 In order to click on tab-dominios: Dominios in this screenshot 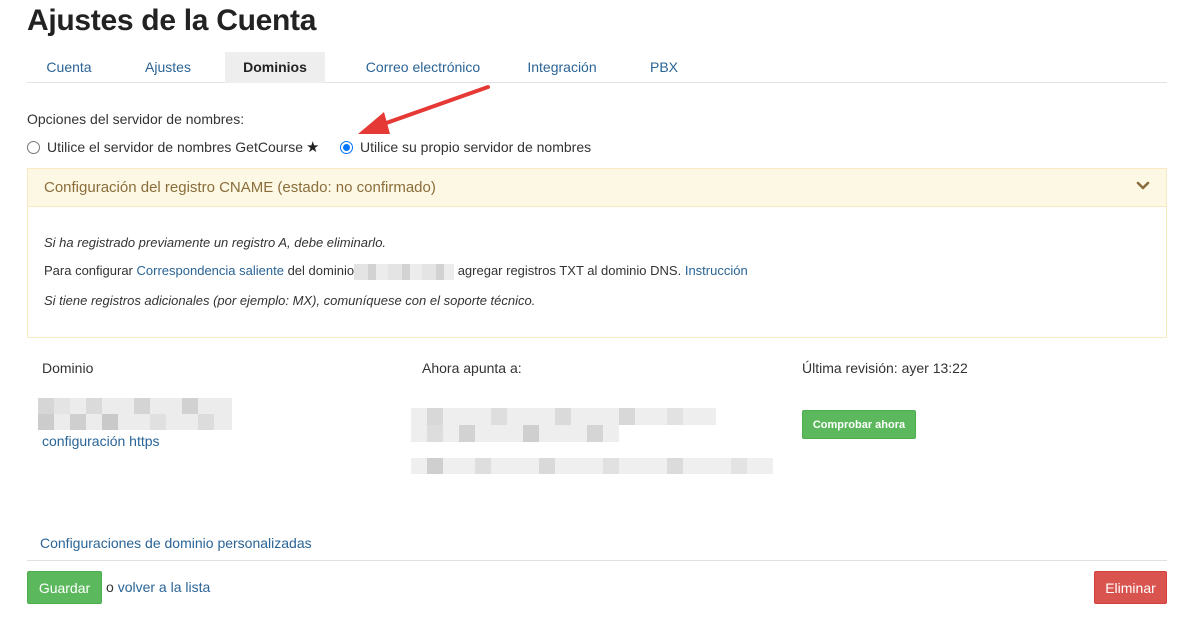, I will do `click(275, 67)`.